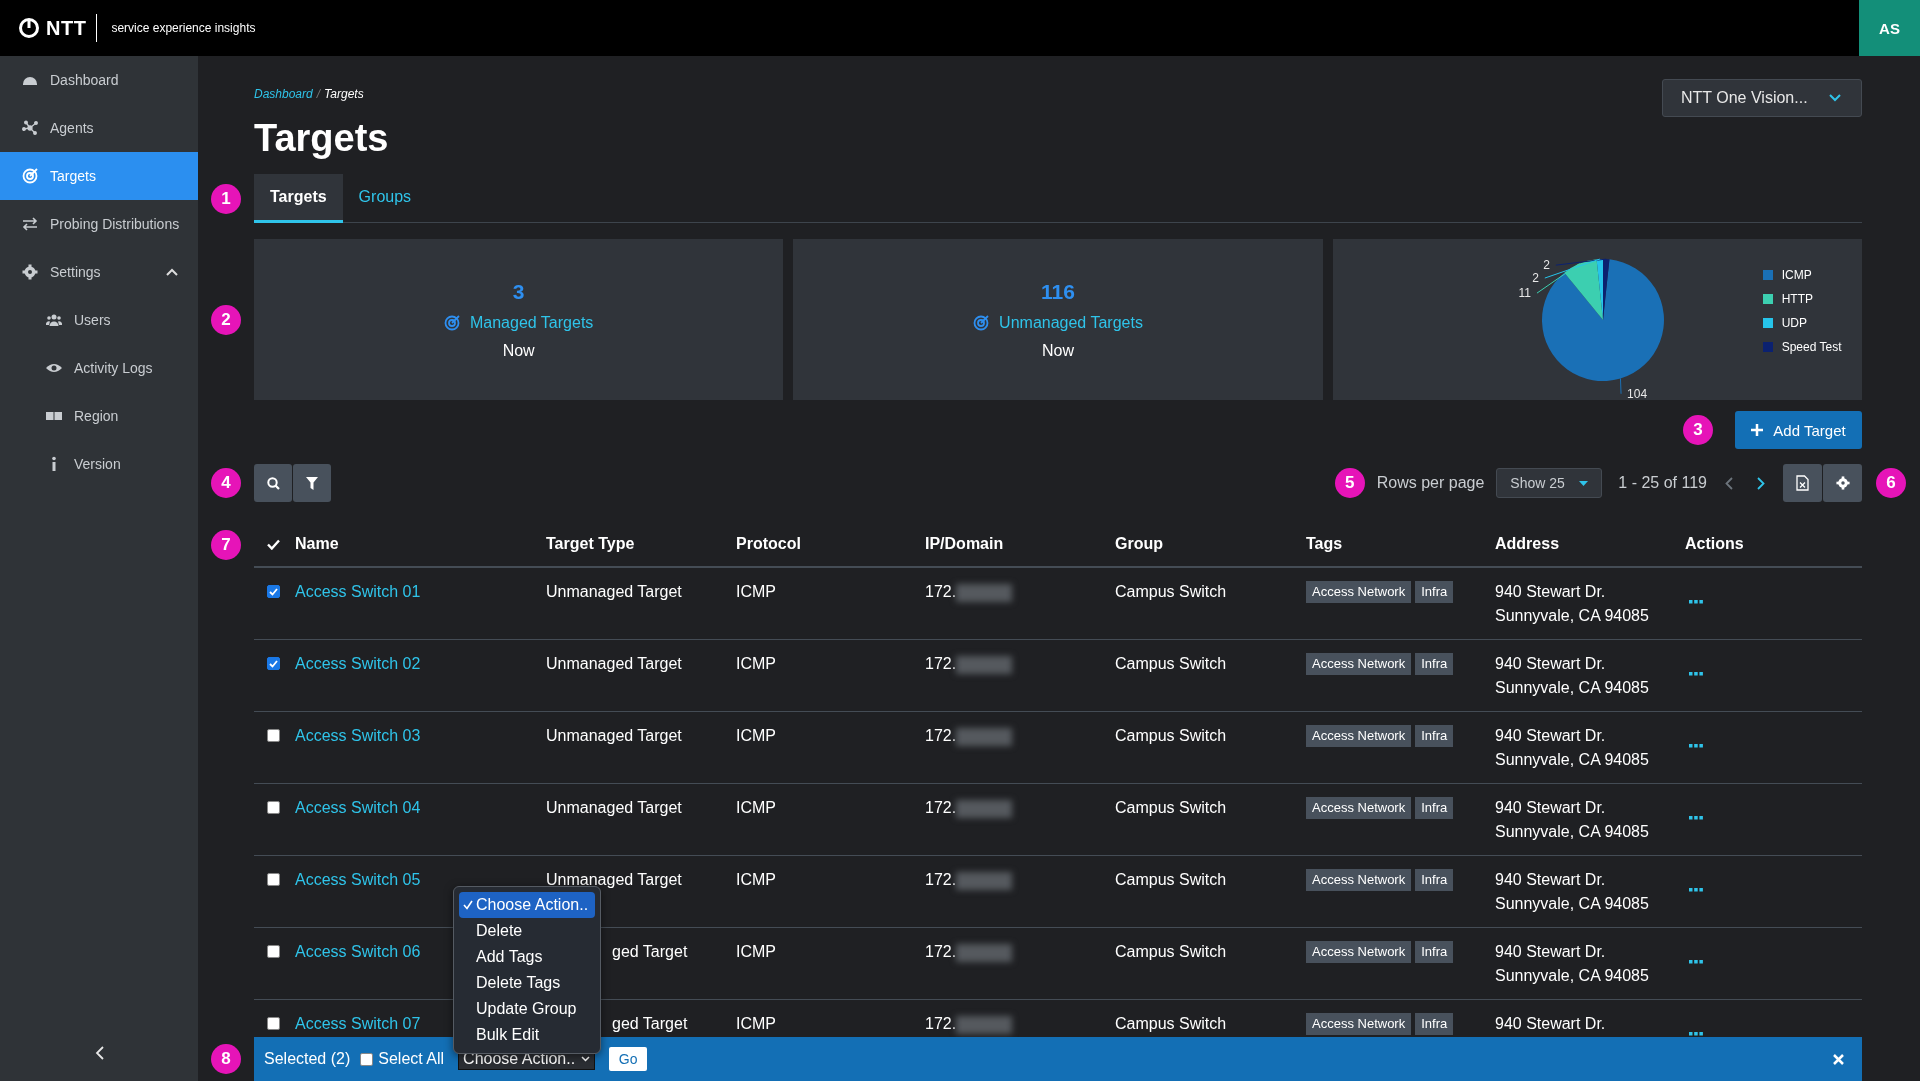  Describe the element at coordinates (385, 198) in the screenshot. I see `tab: Groups` at that location.